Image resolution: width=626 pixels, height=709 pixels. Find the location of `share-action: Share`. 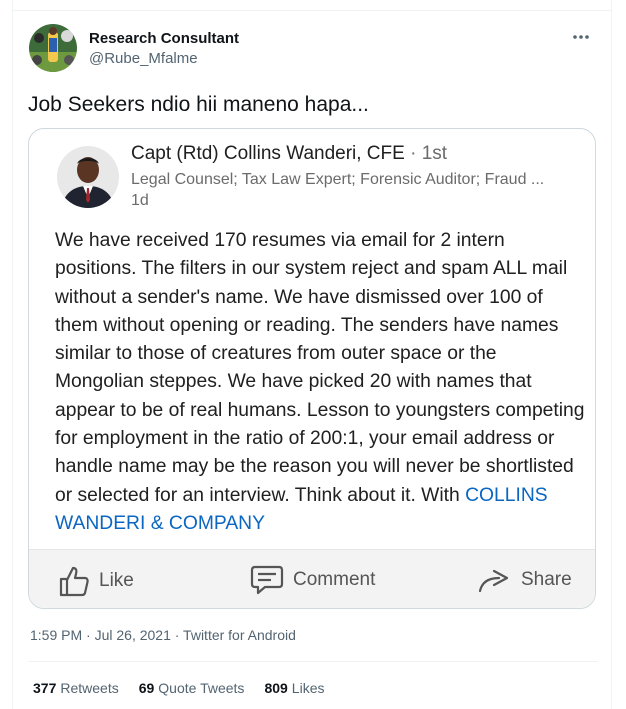

share-action: Share is located at coordinates (524, 580).